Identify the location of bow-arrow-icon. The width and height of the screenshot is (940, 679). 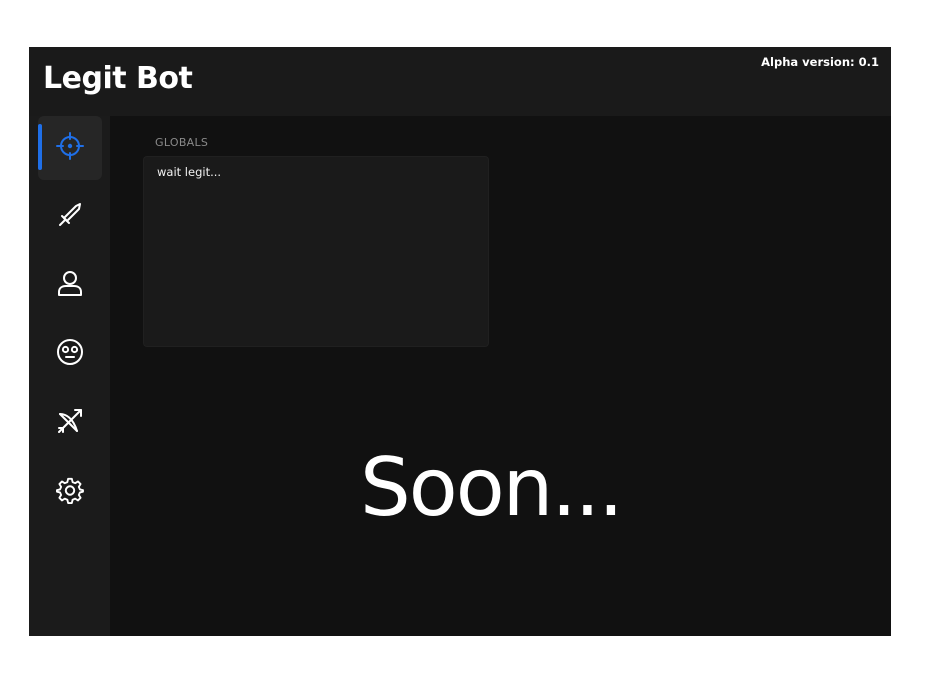
(70, 423).